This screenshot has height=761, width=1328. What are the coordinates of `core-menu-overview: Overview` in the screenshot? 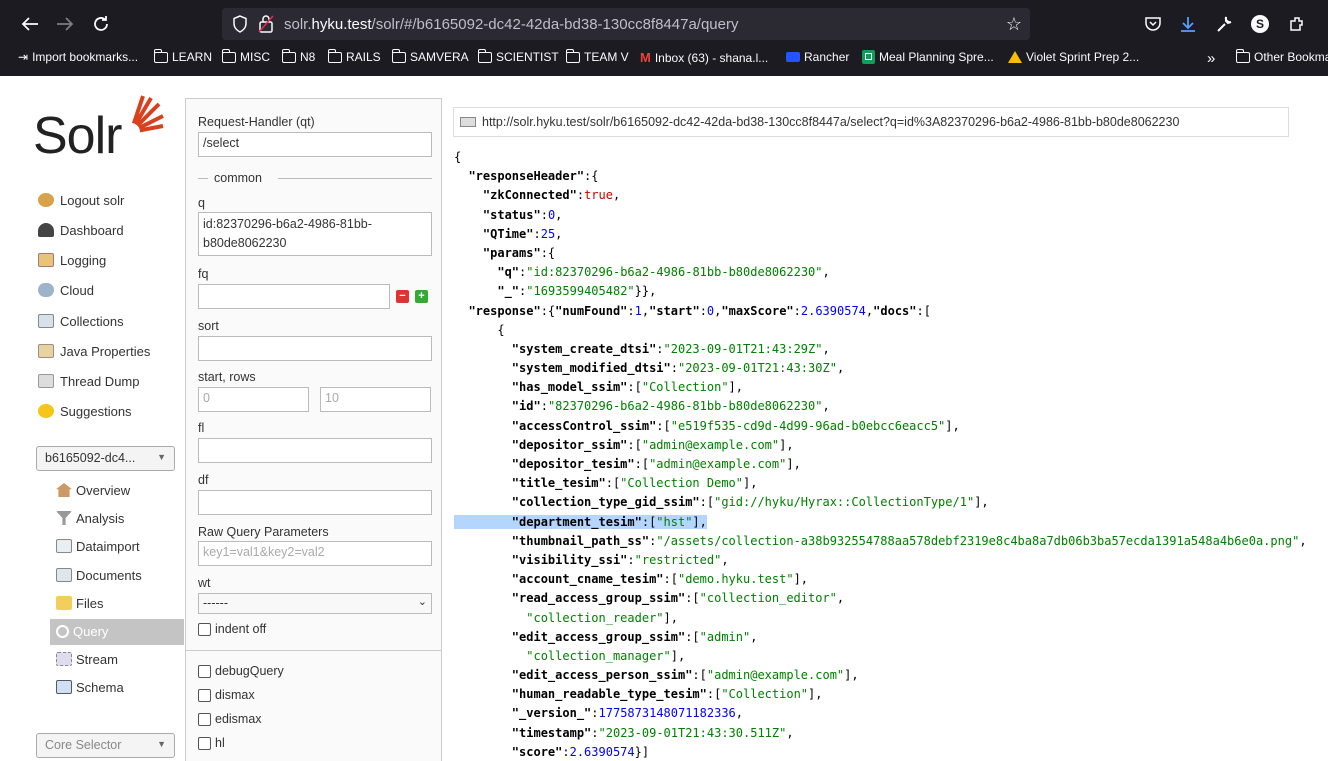 It's located at (93, 490).